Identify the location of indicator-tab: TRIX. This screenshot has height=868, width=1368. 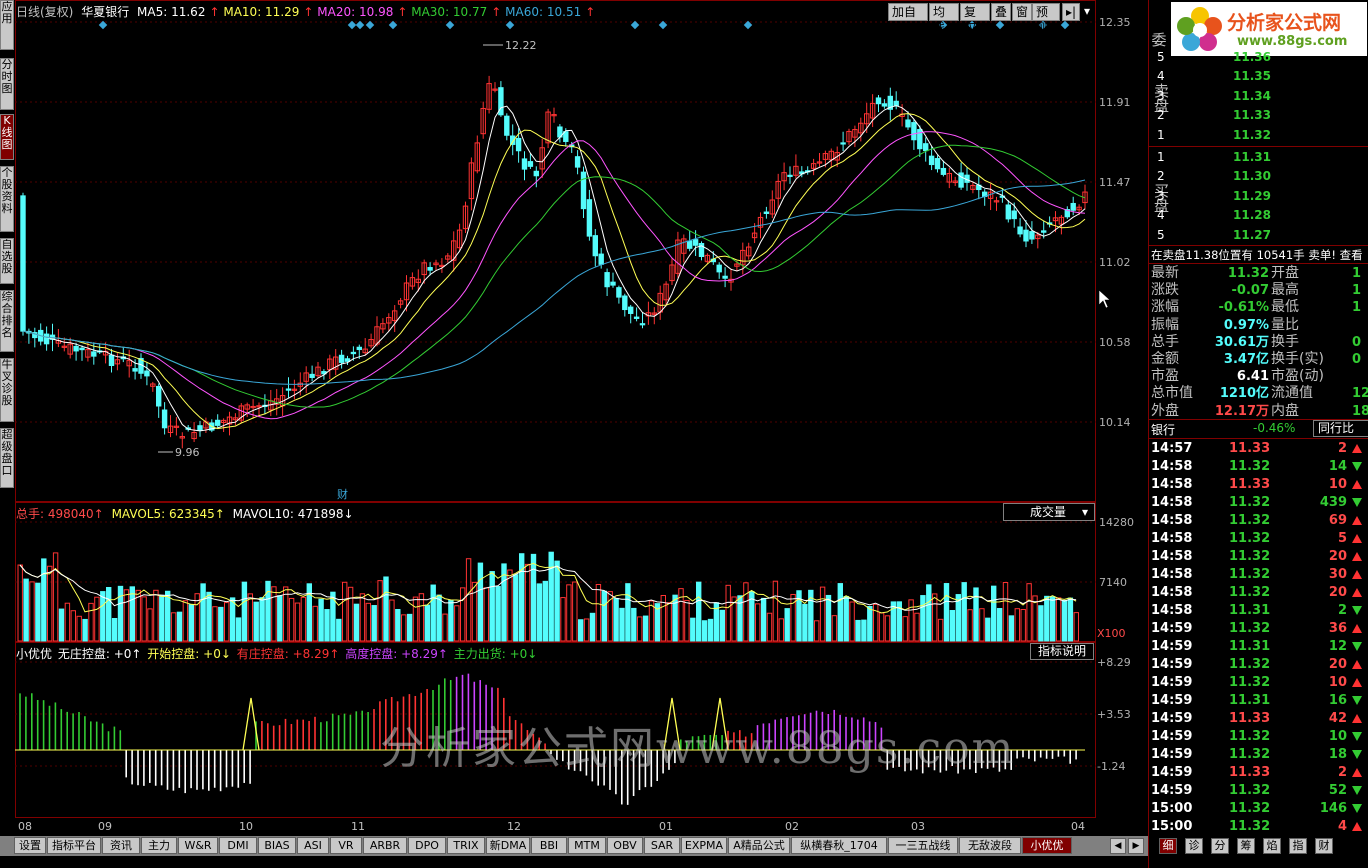
(466, 845).